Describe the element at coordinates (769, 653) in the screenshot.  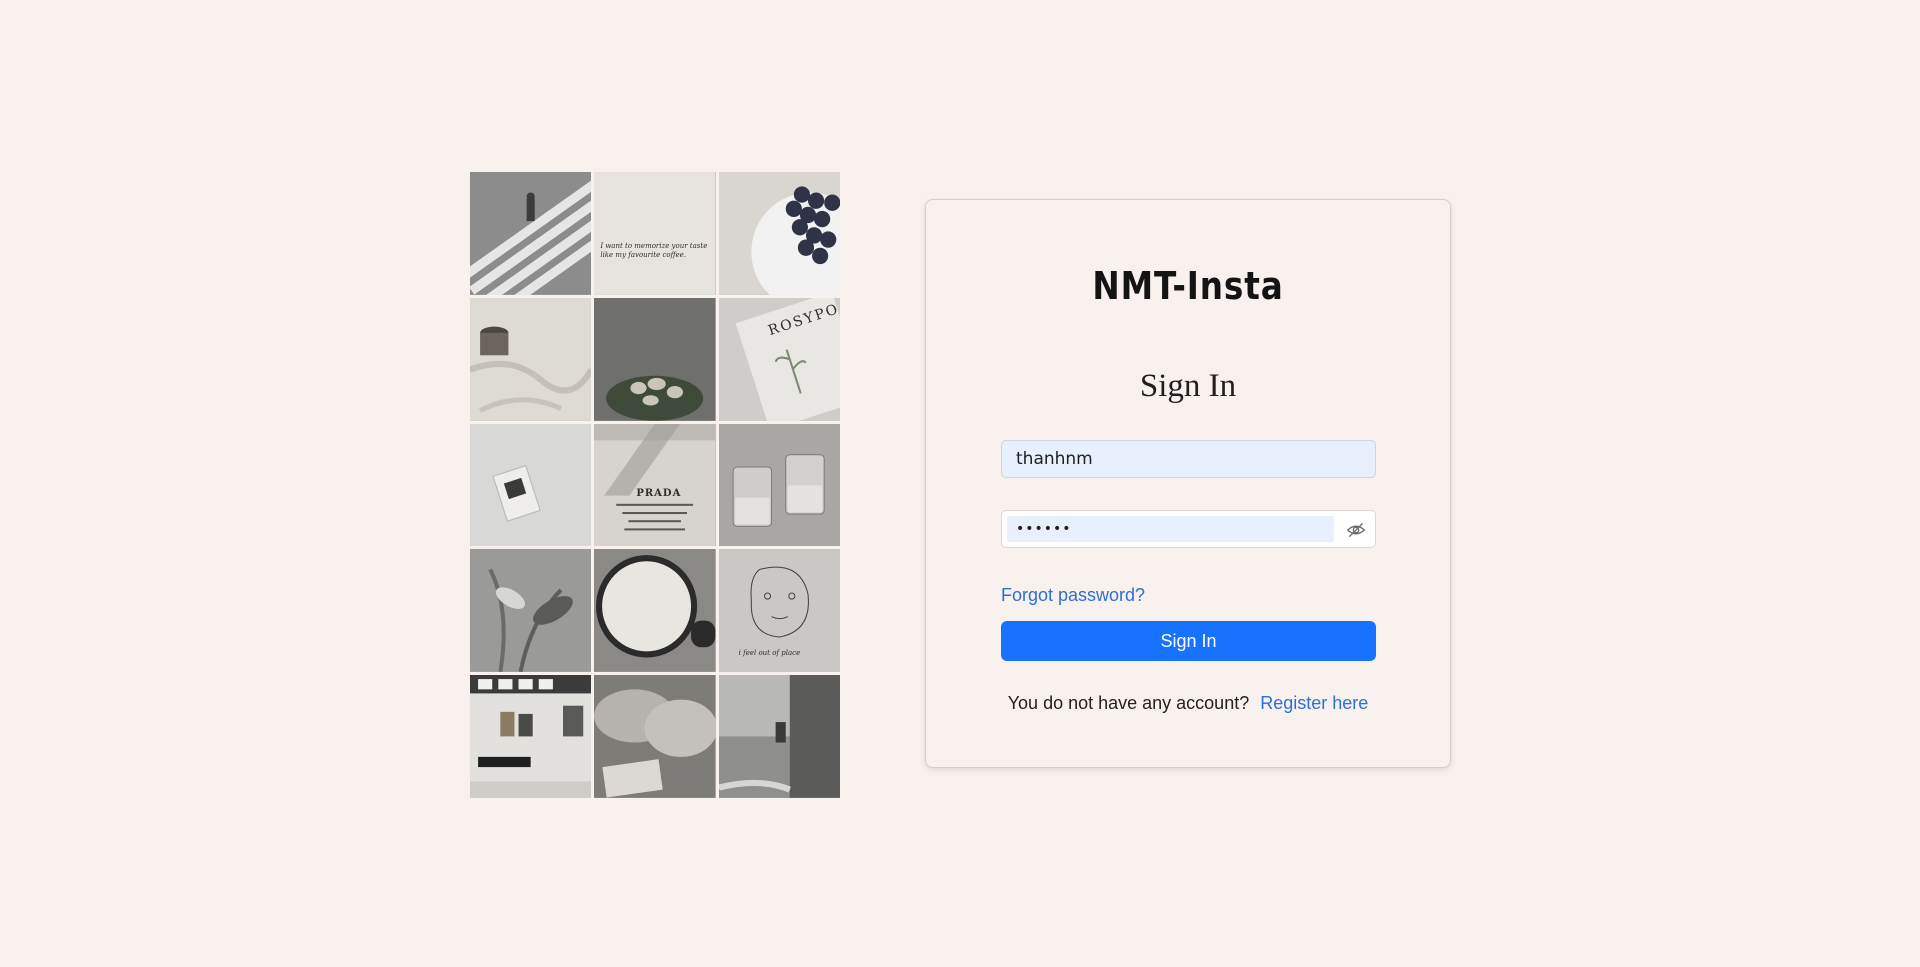
I see `sketch-caption: i feel out of place` at that location.